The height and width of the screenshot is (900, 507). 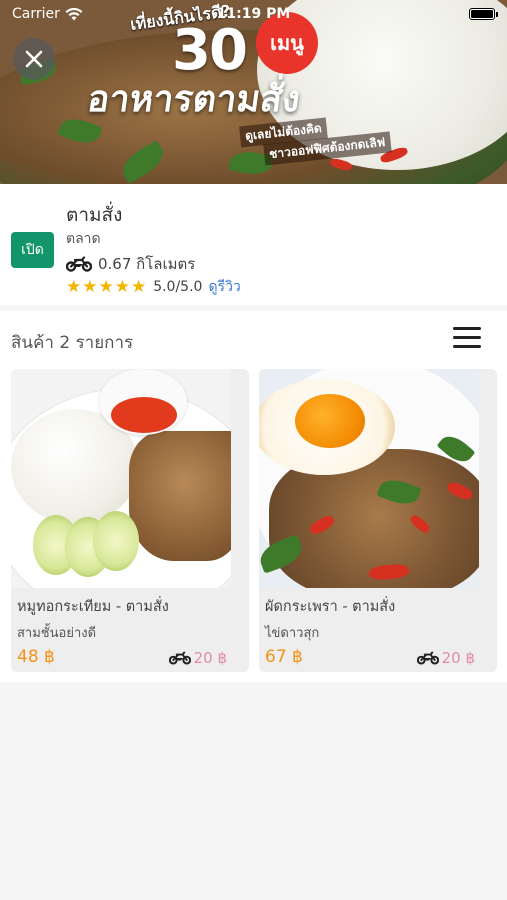 I want to click on product-price: 67 ฿, so click(x=284, y=657).